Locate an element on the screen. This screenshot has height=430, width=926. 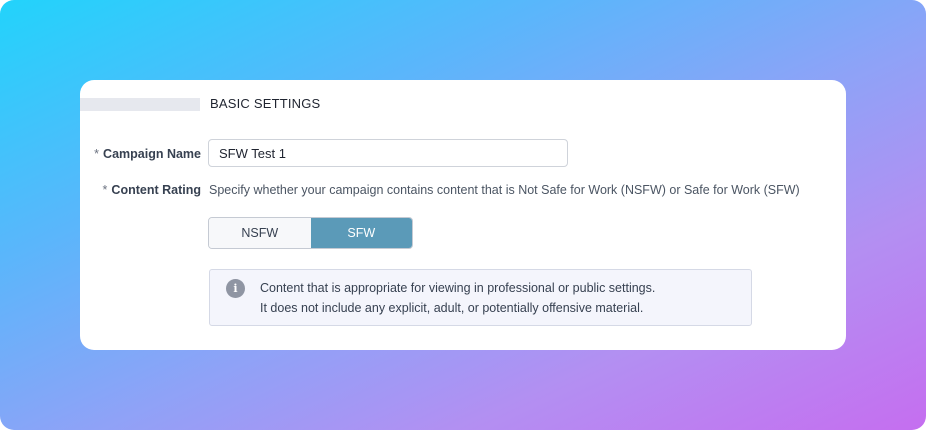
section-title: BASIC SETTINGS is located at coordinates (265, 103).